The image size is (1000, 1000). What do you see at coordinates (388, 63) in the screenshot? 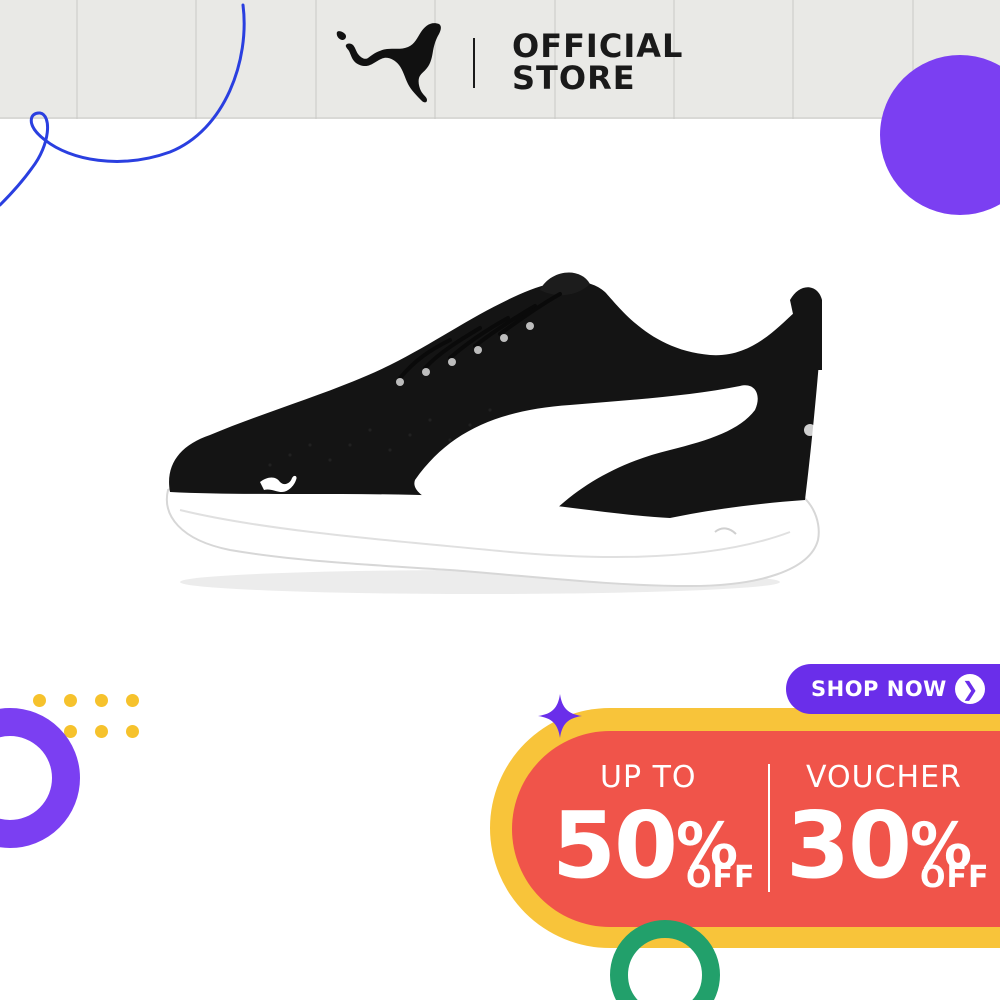
I see `puma-cat-logo` at bounding box center [388, 63].